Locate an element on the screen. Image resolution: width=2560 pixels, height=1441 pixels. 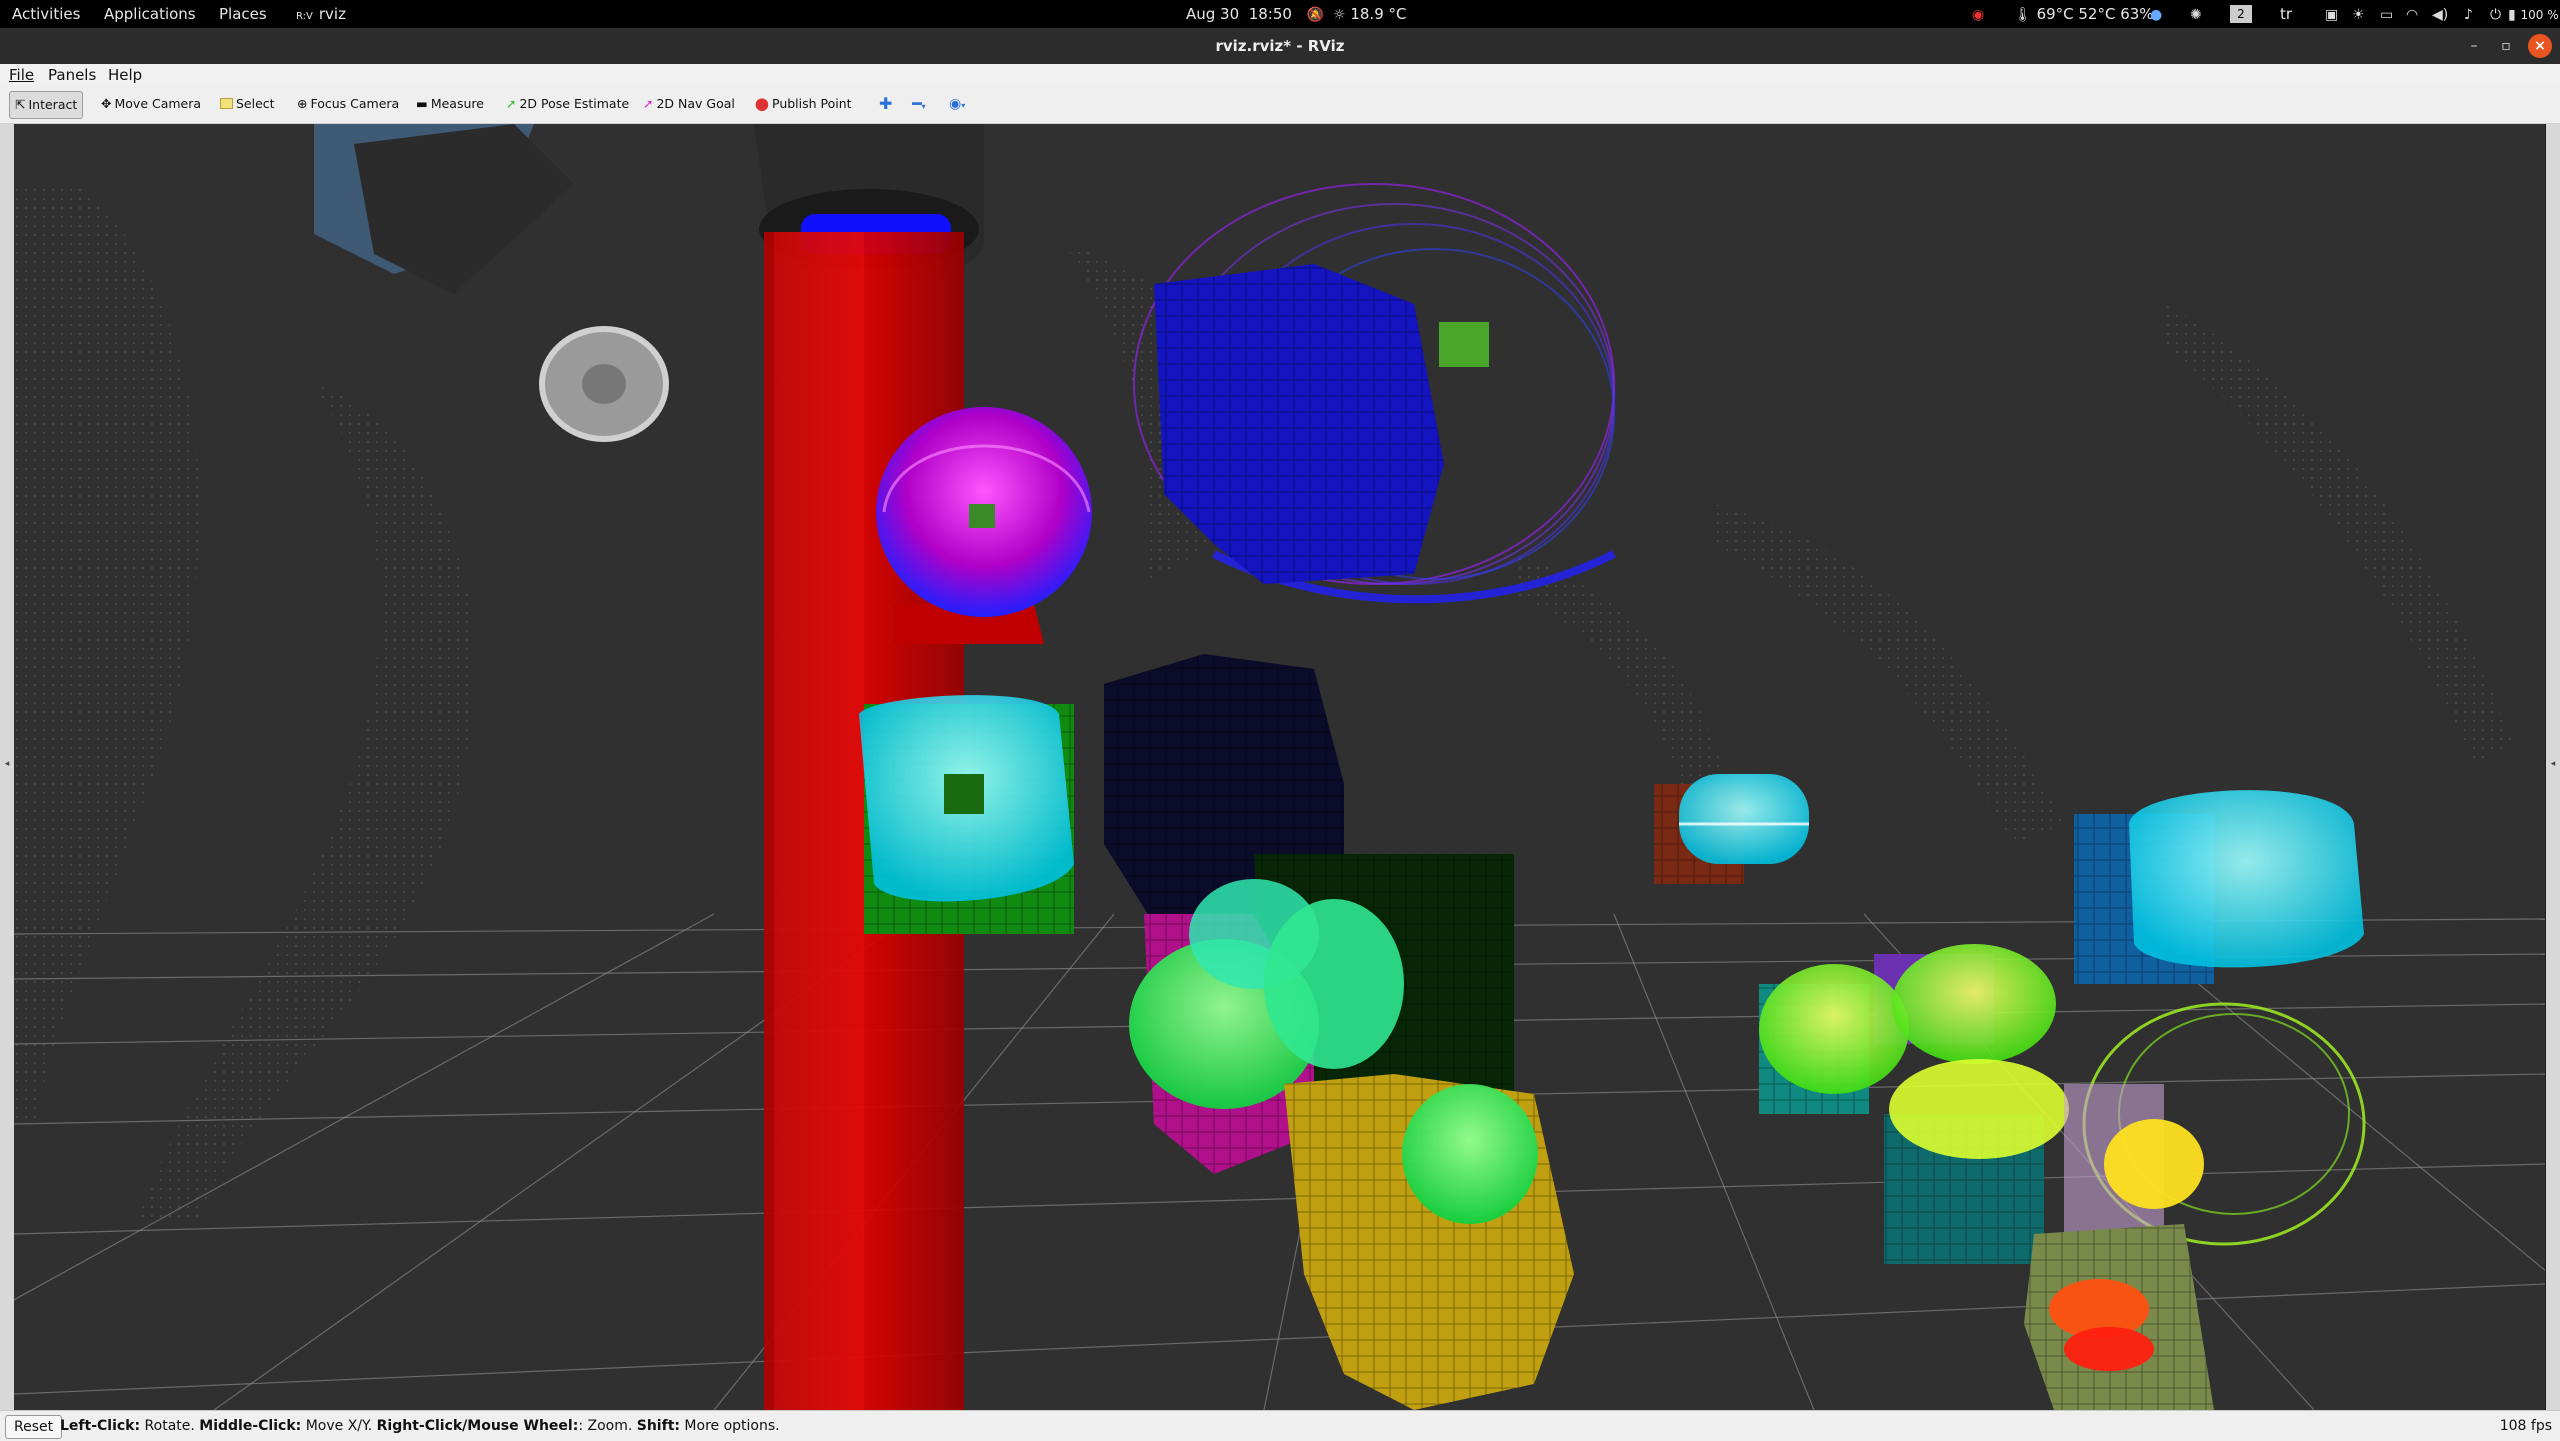
help-key-3: Right-Click/Mouse Wheel: is located at coordinates (477, 1426).